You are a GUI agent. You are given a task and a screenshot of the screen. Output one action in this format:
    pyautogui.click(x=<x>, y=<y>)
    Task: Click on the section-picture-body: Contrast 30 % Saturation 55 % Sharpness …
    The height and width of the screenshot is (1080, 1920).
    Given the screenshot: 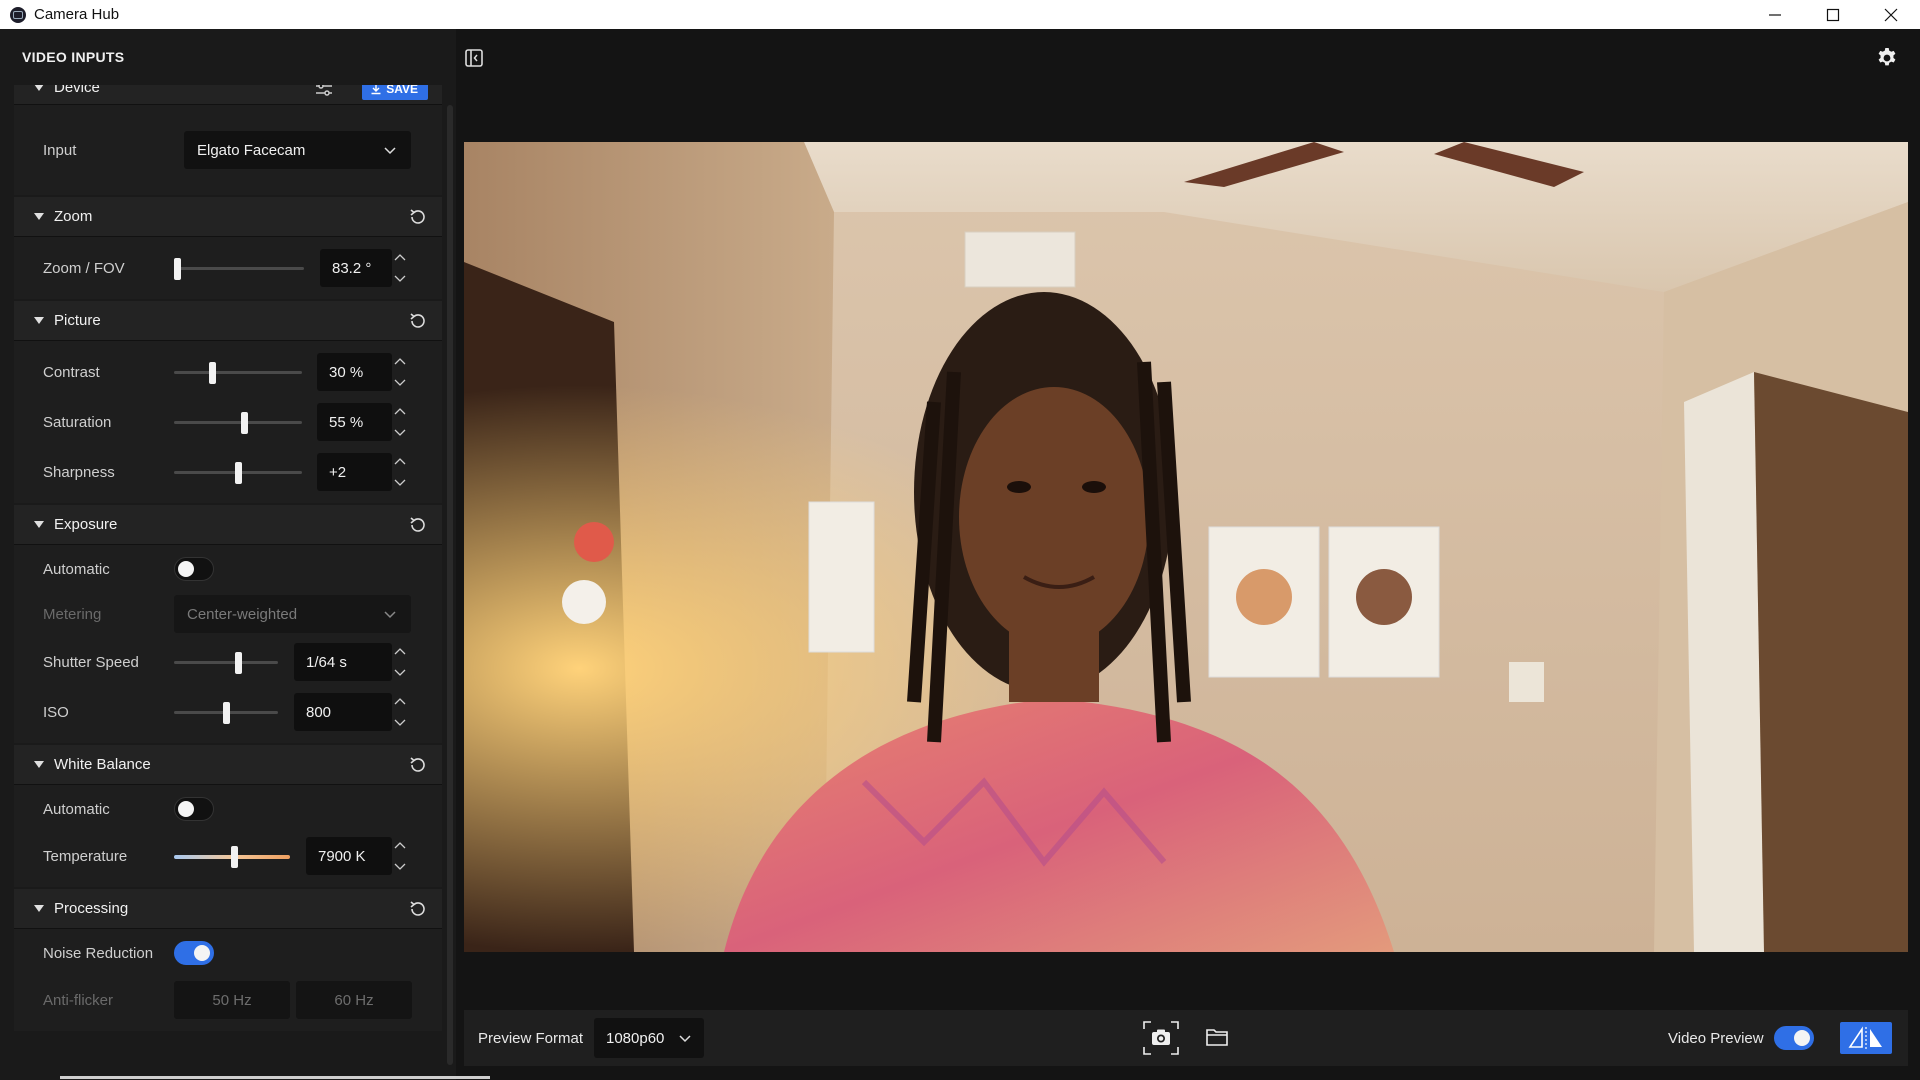 What is the action you would take?
    pyautogui.click(x=228, y=422)
    